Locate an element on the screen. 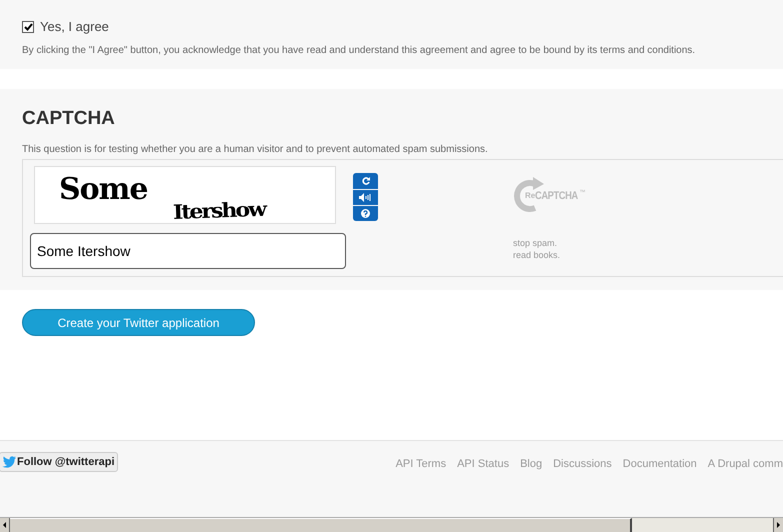 The width and height of the screenshot is (783, 532). footer-link: Discussions is located at coordinates (582, 464).